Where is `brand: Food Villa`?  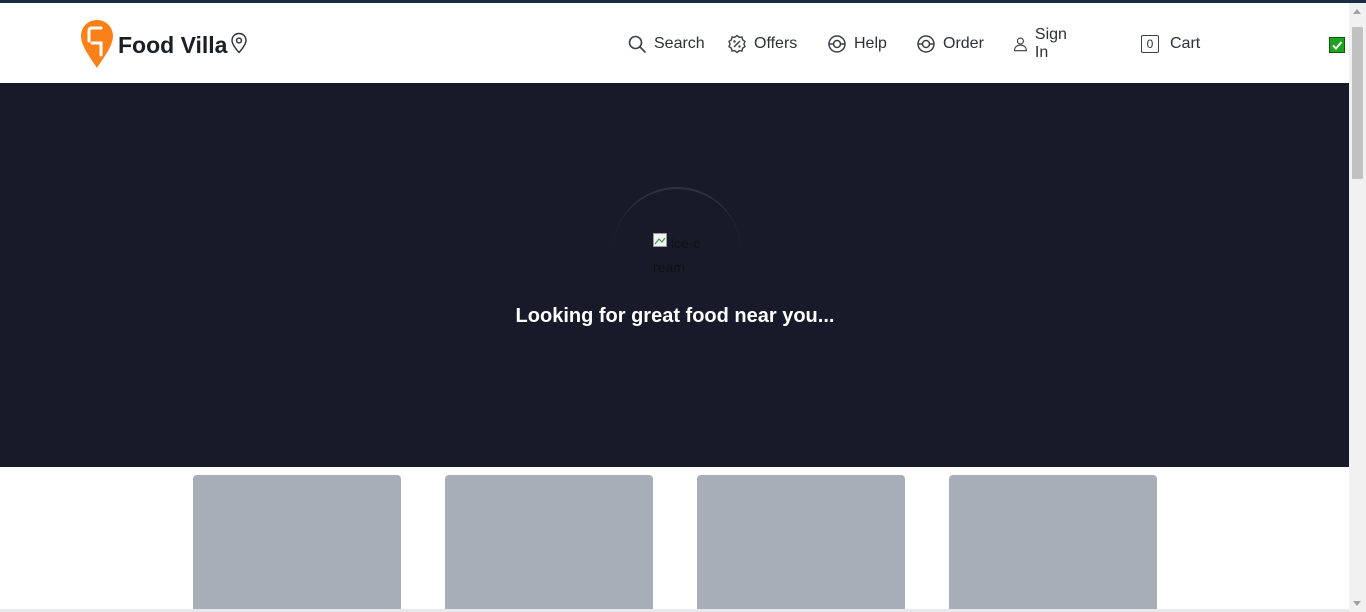 brand: Food Villa is located at coordinates (164, 44).